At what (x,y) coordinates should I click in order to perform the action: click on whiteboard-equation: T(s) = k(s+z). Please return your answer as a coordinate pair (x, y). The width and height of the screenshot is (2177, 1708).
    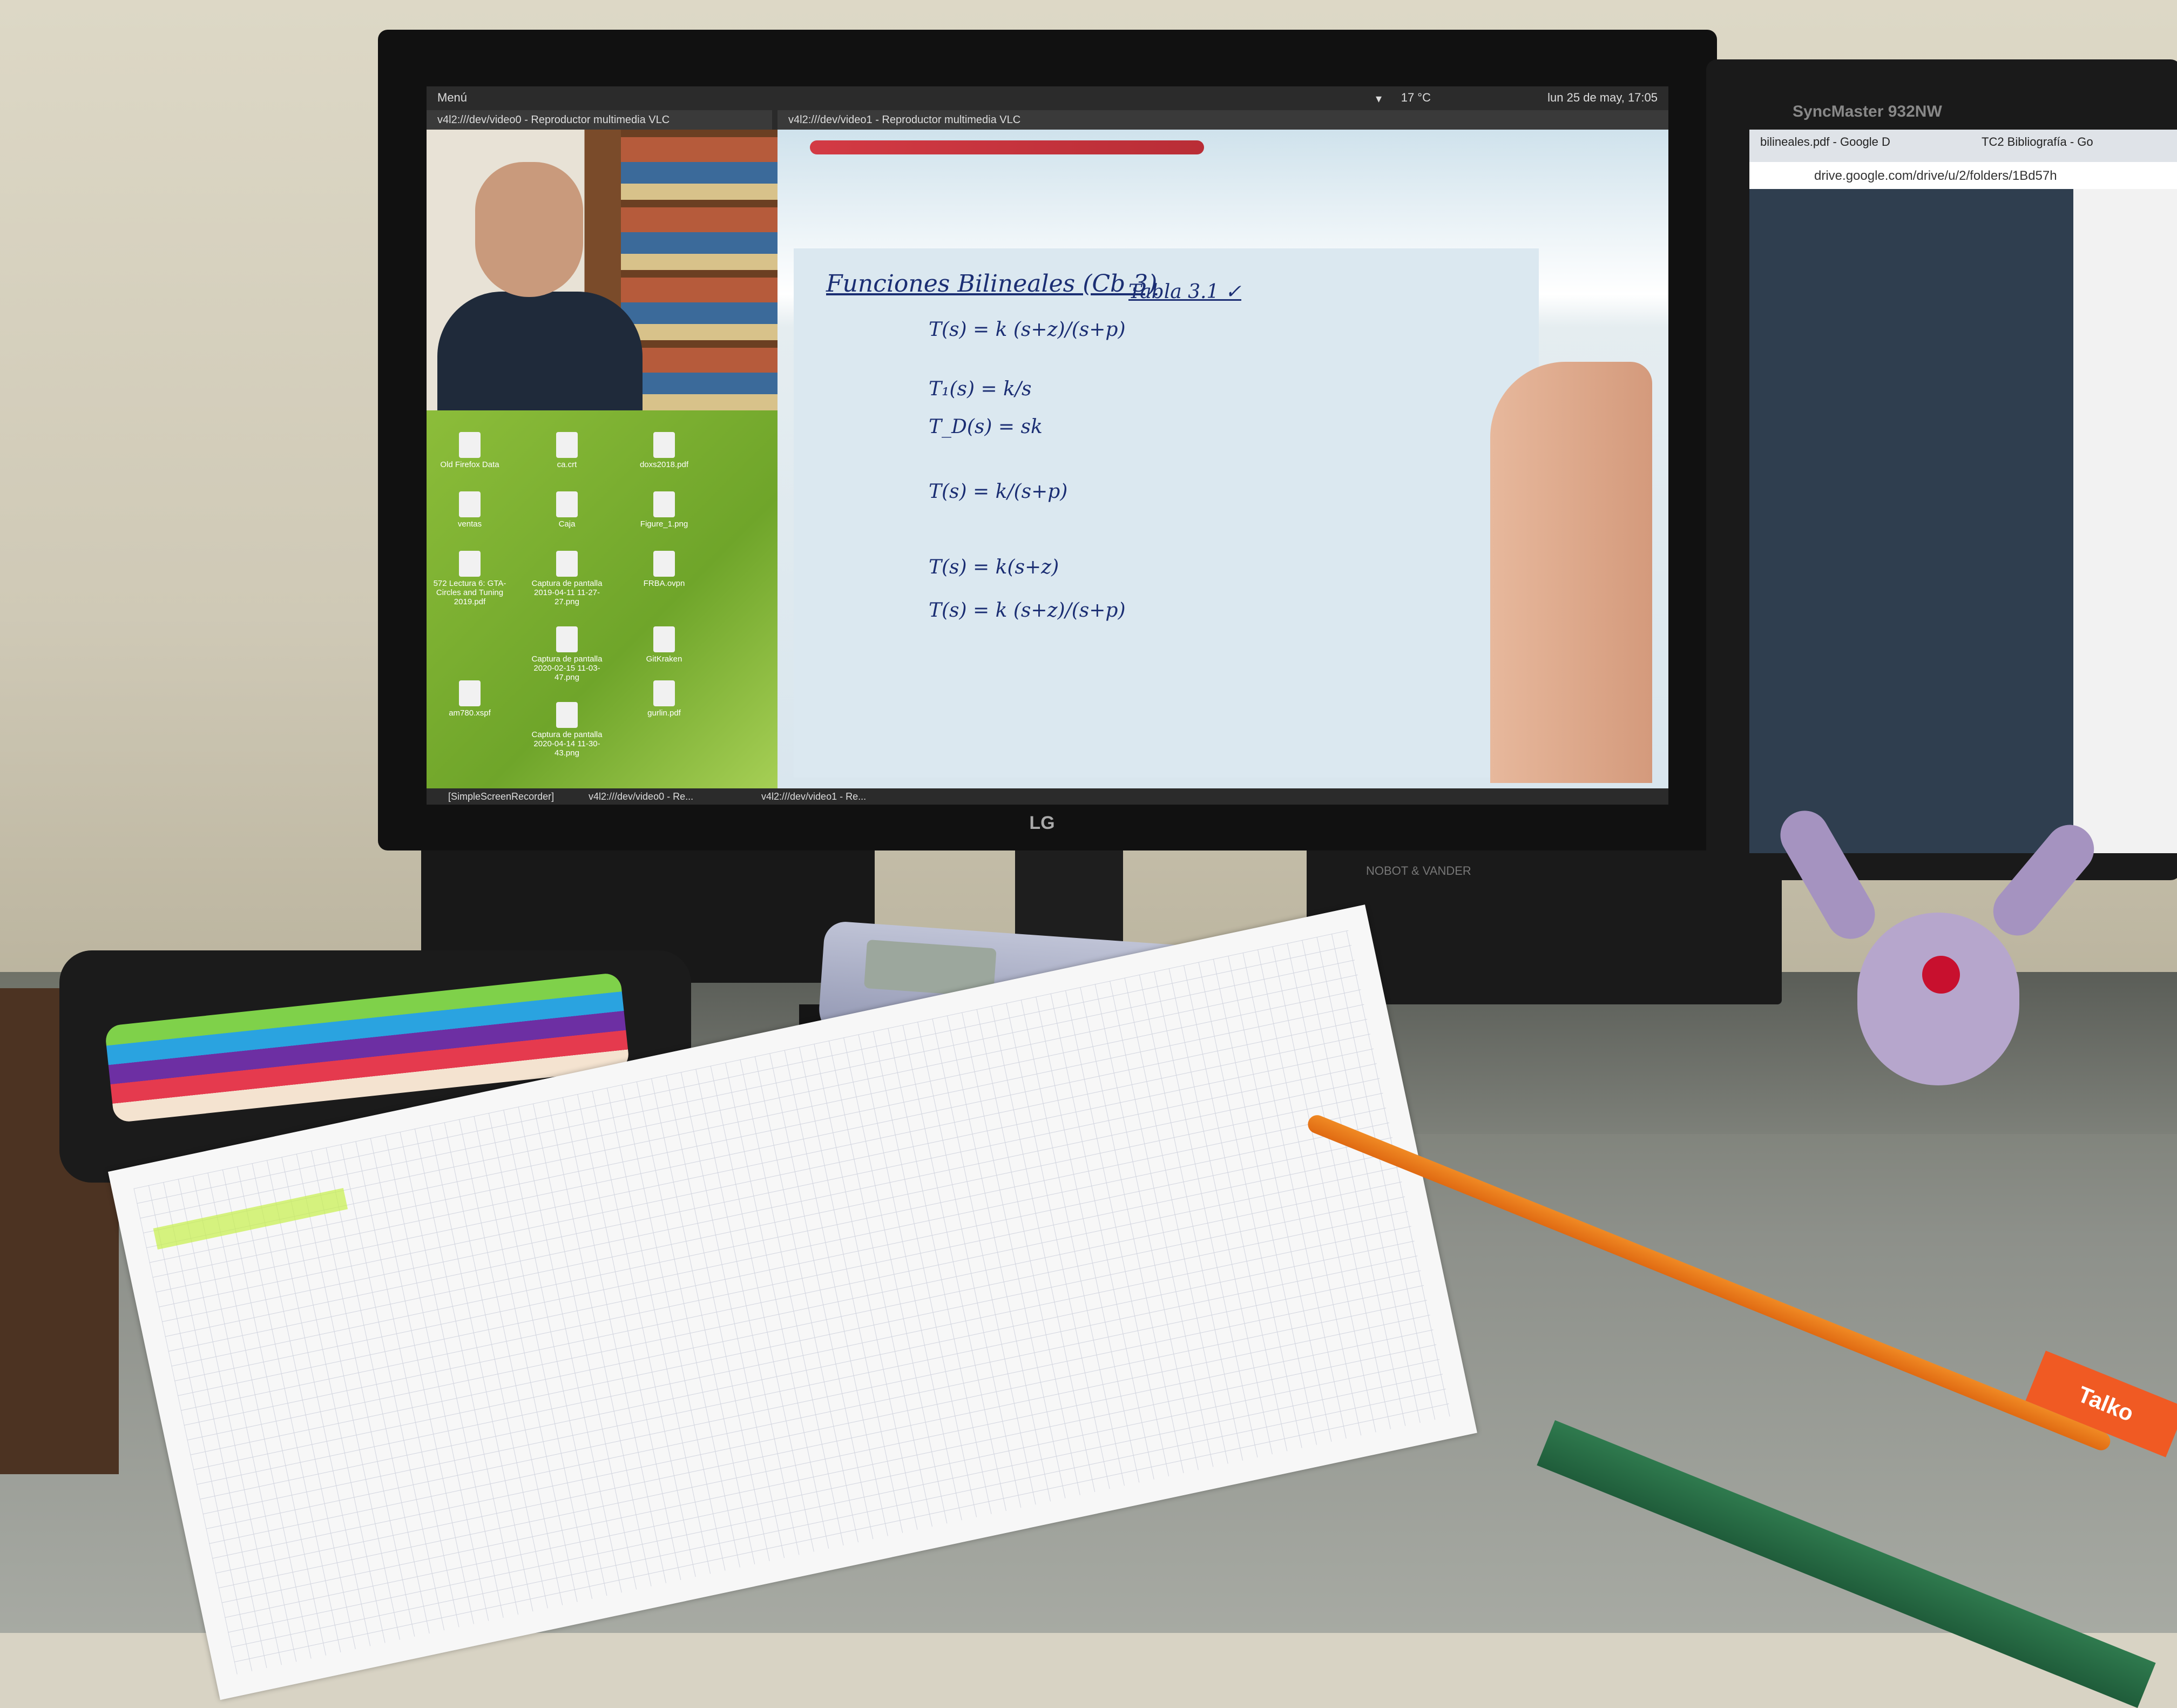
    Looking at the image, I should click on (994, 567).